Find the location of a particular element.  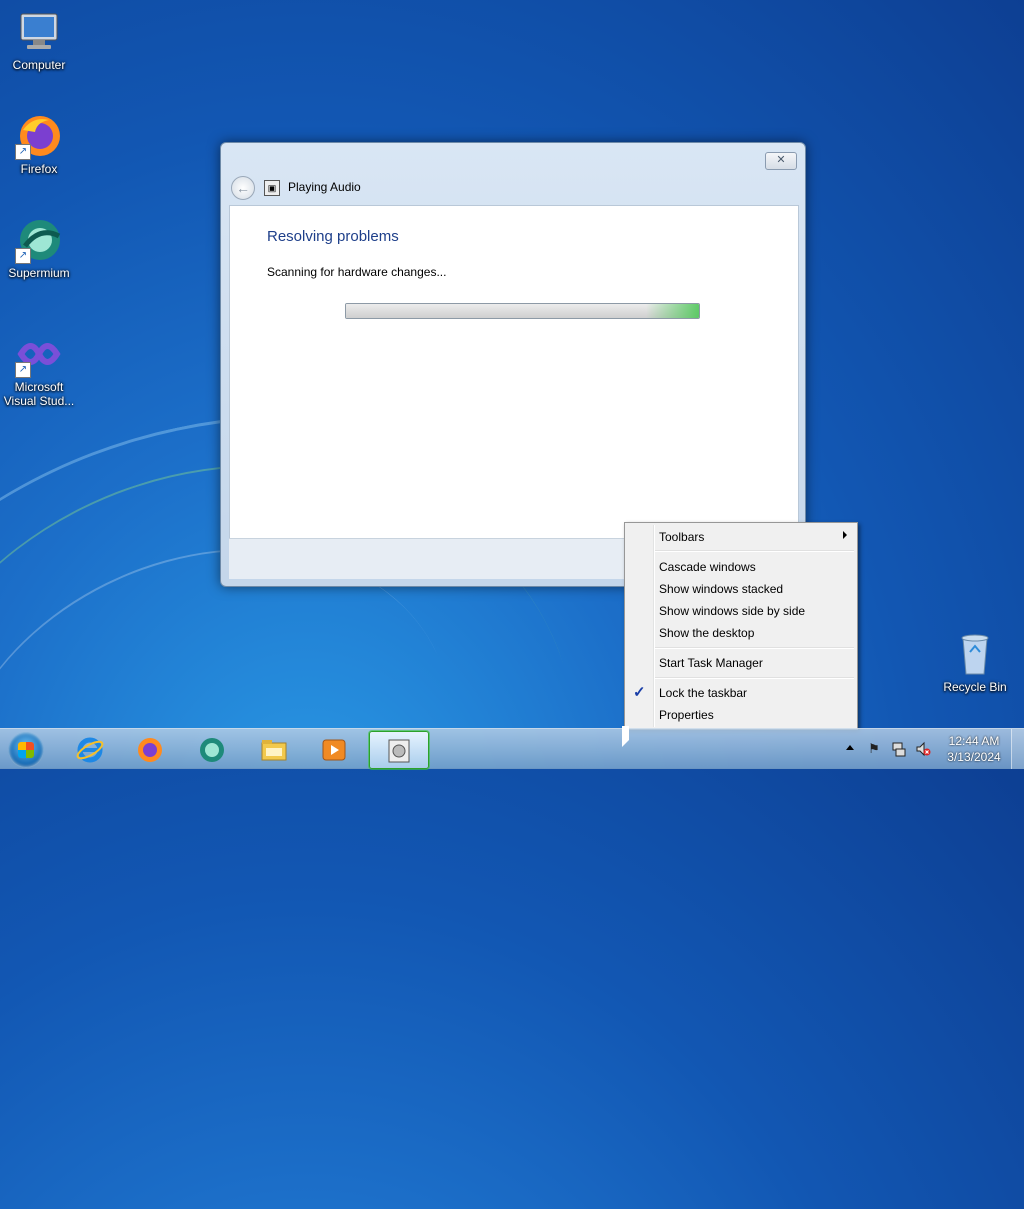

supermium-icon is located at coordinates (212, 750).